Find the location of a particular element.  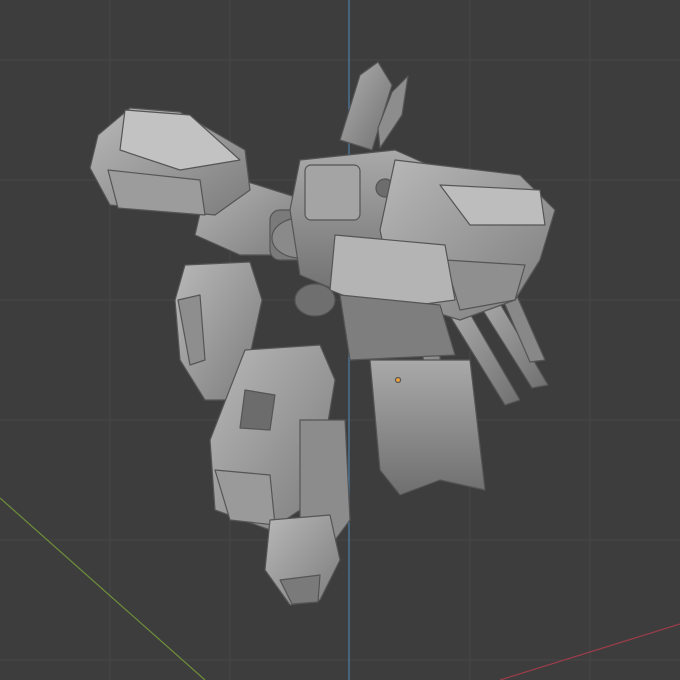

origin-point is located at coordinates (398, 380).